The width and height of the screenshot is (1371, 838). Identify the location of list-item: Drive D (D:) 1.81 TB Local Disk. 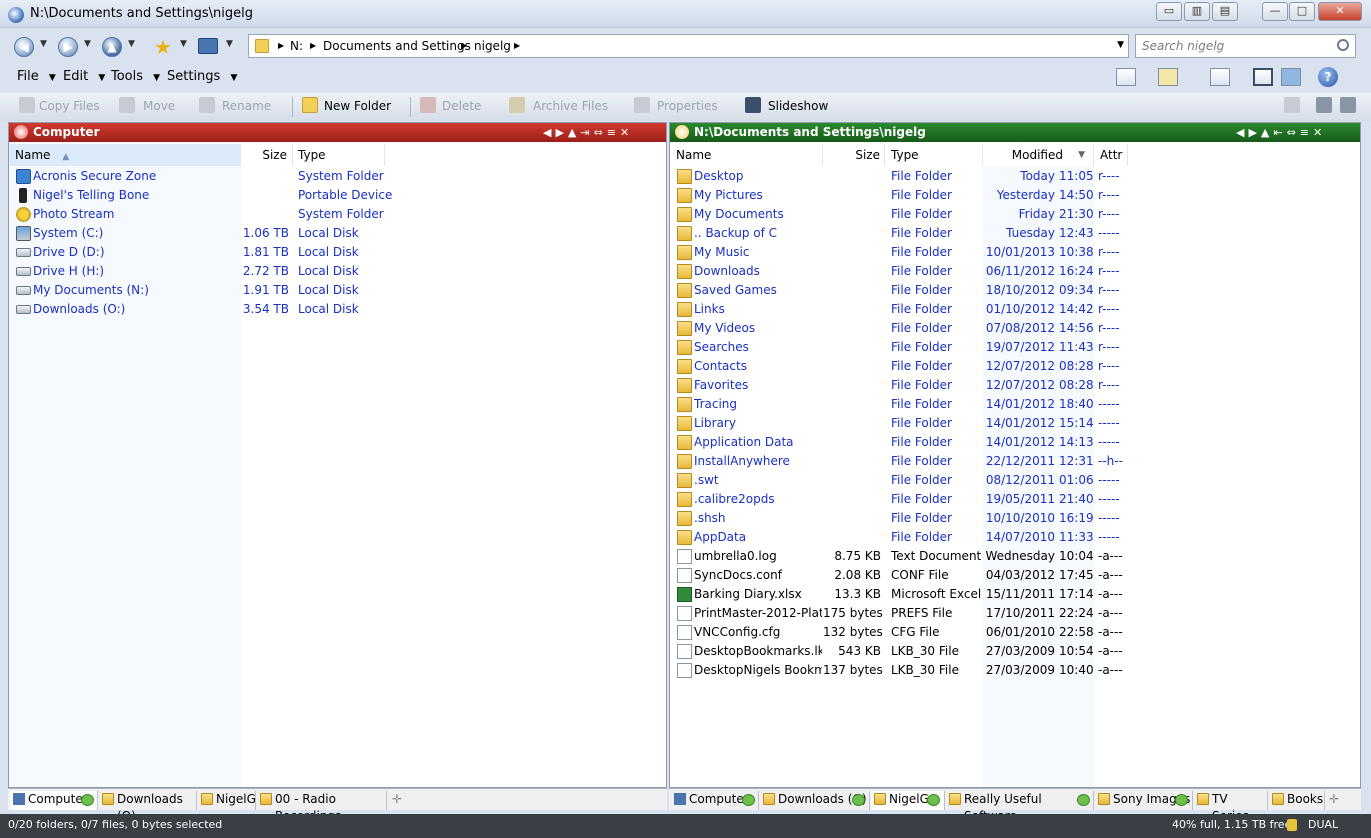
(337, 252).